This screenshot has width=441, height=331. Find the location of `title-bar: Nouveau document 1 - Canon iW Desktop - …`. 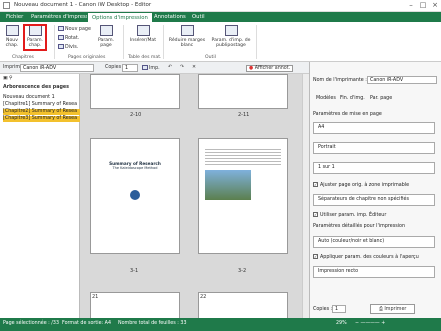

title-bar: Nouveau document 1 - Canon iW Desktop - … is located at coordinates (220, 6).